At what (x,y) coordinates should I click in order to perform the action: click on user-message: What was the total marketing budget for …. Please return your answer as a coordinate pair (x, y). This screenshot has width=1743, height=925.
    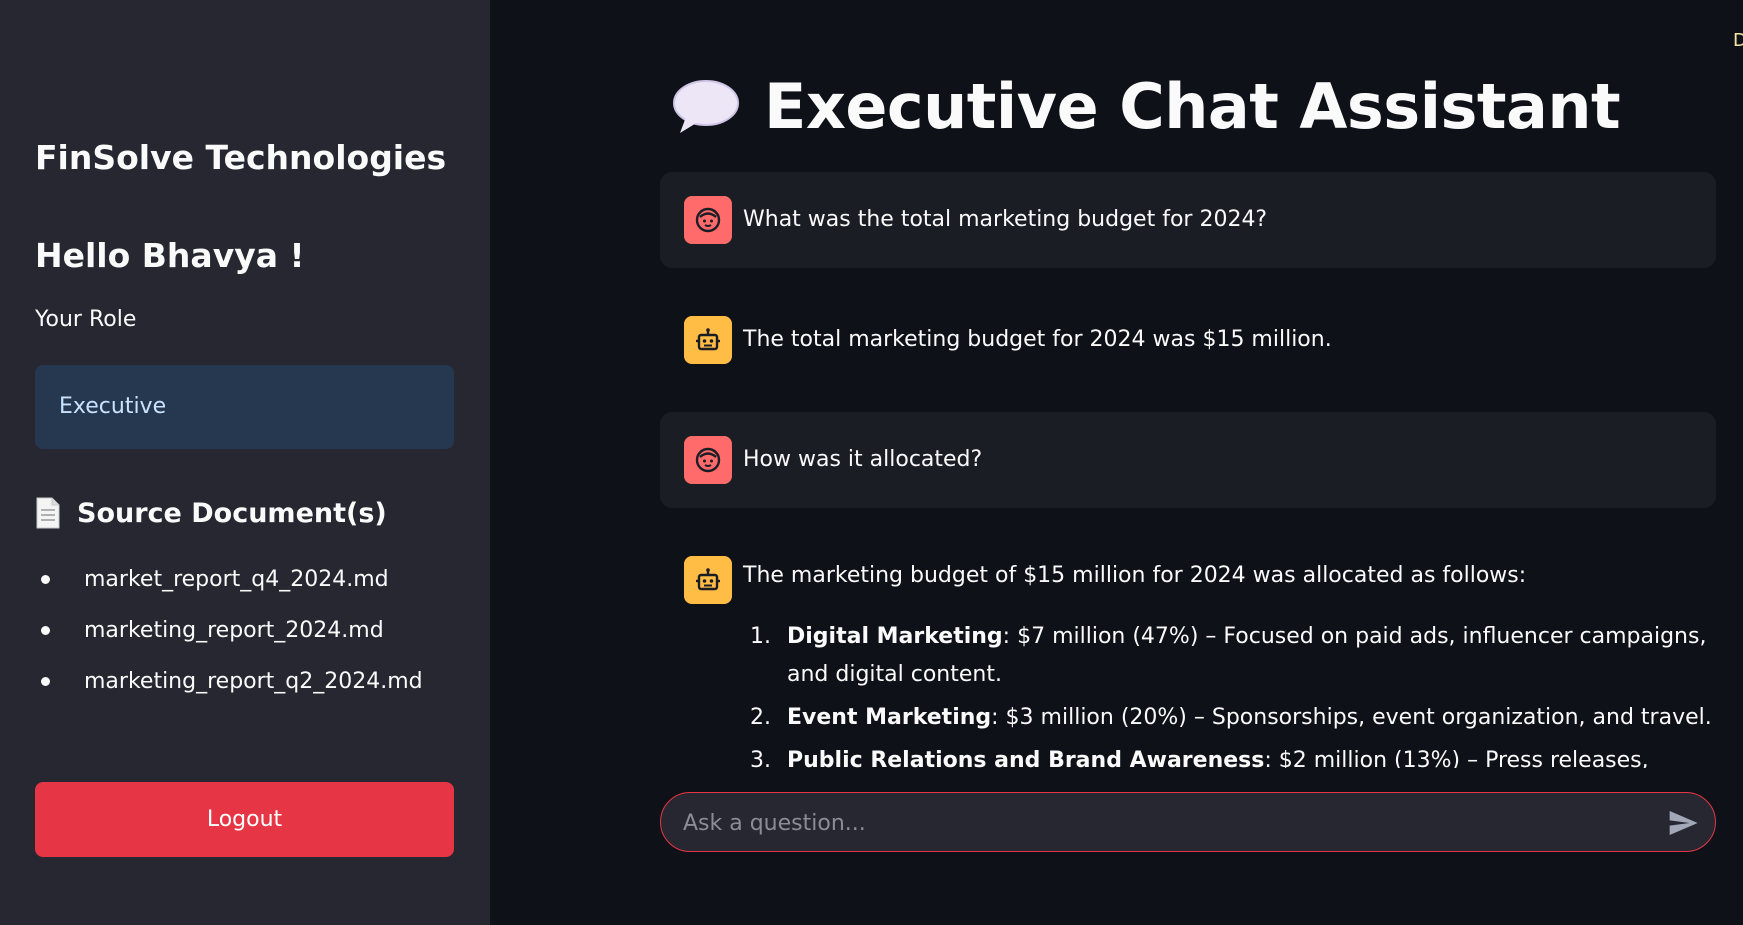
    Looking at the image, I should click on (1188, 220).